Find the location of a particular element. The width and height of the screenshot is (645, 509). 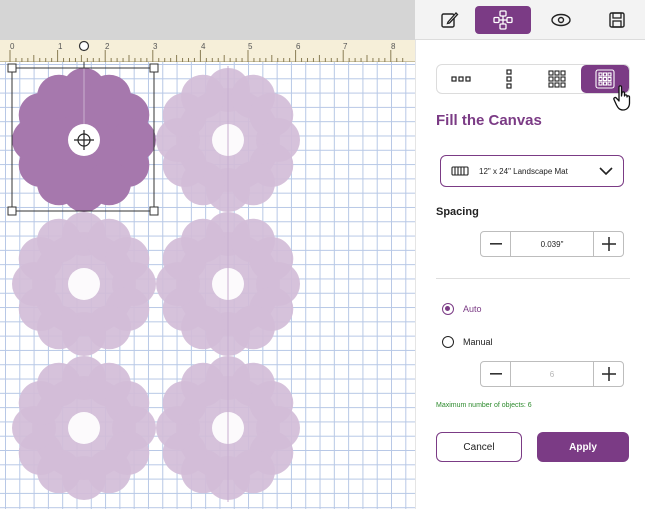

mat-size-dropdown: 12" x 24" Landscape Mat is located at coordinates (532, 171).